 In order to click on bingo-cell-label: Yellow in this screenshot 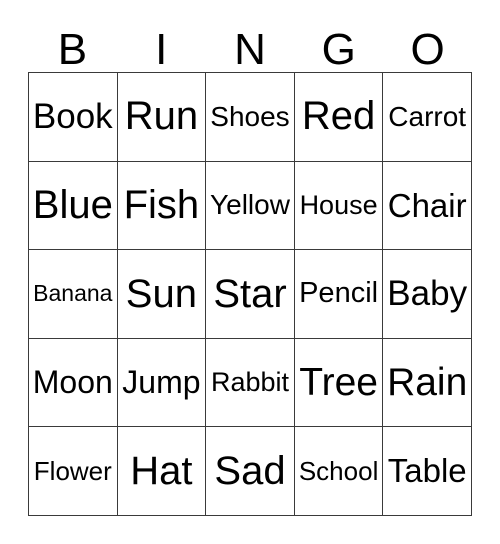, I will do `click(250, 205)`.